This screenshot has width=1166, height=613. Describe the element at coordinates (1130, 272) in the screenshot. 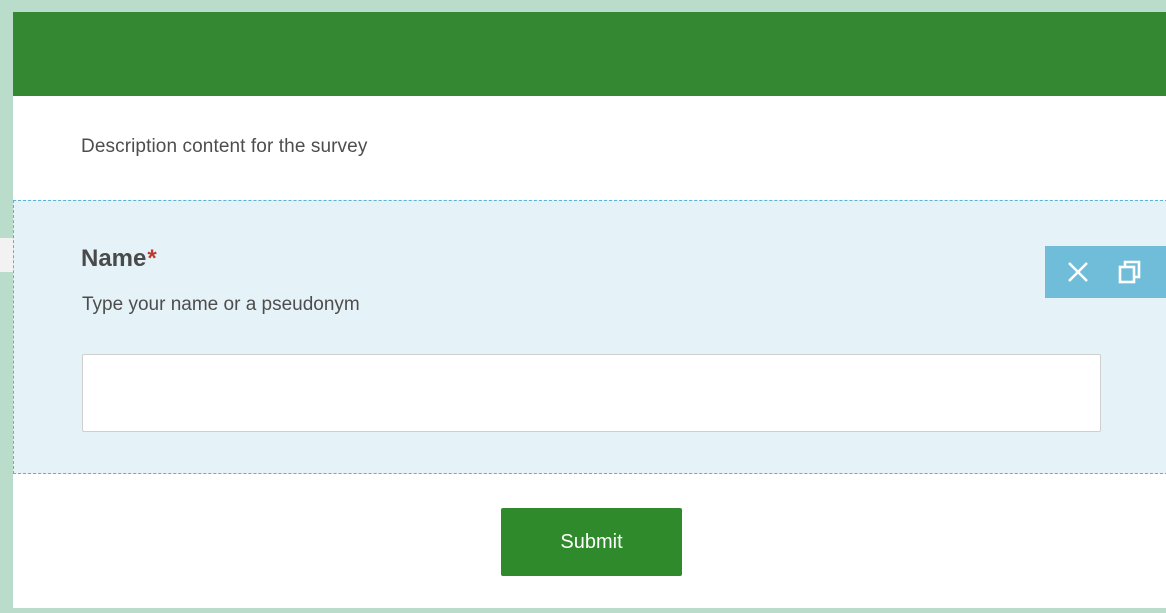

I see `copy-icon` at that location.